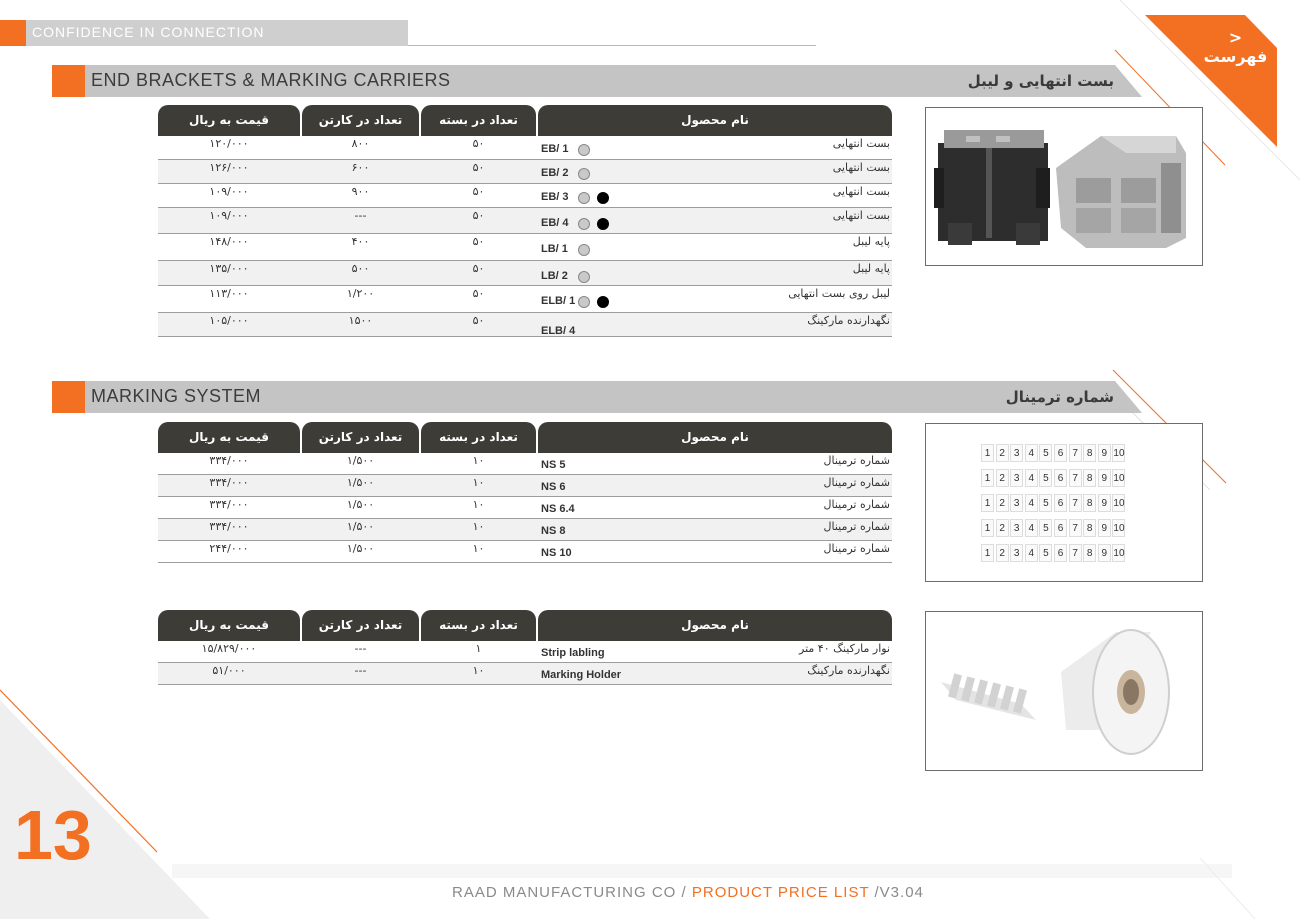 This screenshot has height=919, width=1300. What do you see at coordinates (229, 293) in the screenshot?
I see `price-cell: ۱۱۳/۰۰۰` at bounding box center [229, 293].